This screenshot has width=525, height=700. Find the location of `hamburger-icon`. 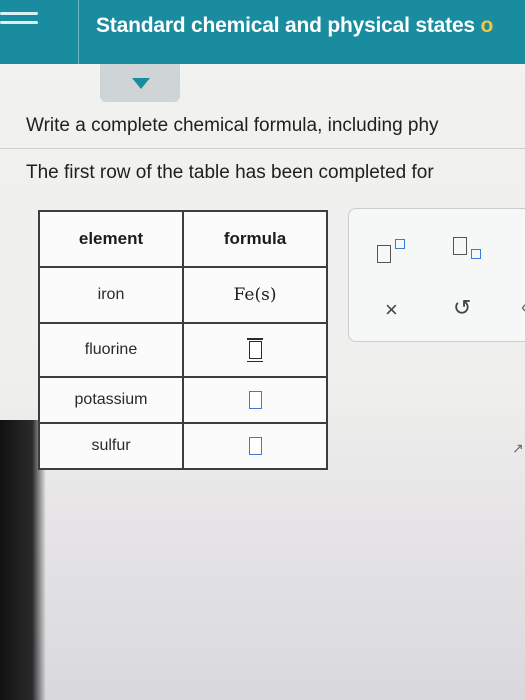

hamburger-icon is located at coordinates (20, 21).